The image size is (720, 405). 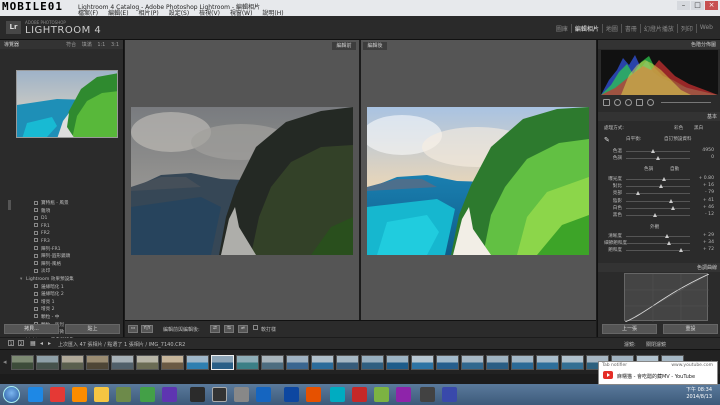 What do you see at coordinates (62, 204) in the screenshot?
I see `preset-item: 寶特瓶 - 風景` at bounding box center [62, 204].